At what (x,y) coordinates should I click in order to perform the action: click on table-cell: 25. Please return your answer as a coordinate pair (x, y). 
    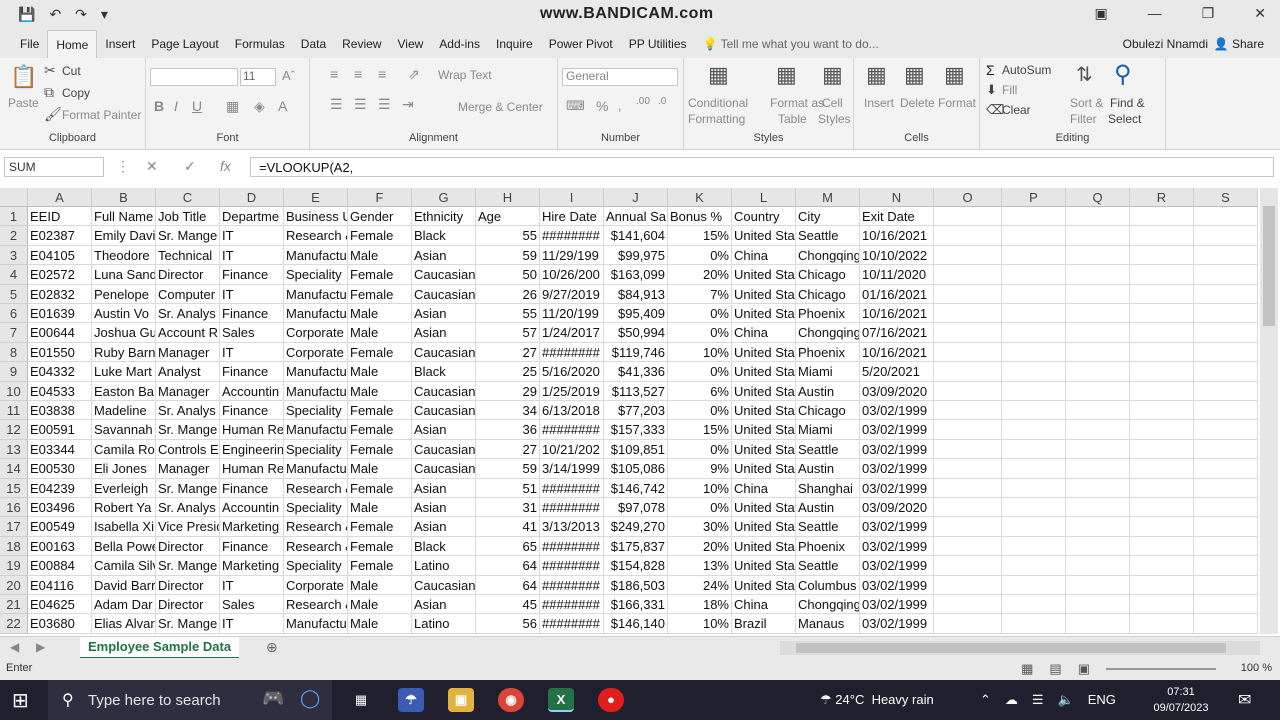
    Looking at the image, I should click on (508, 372).